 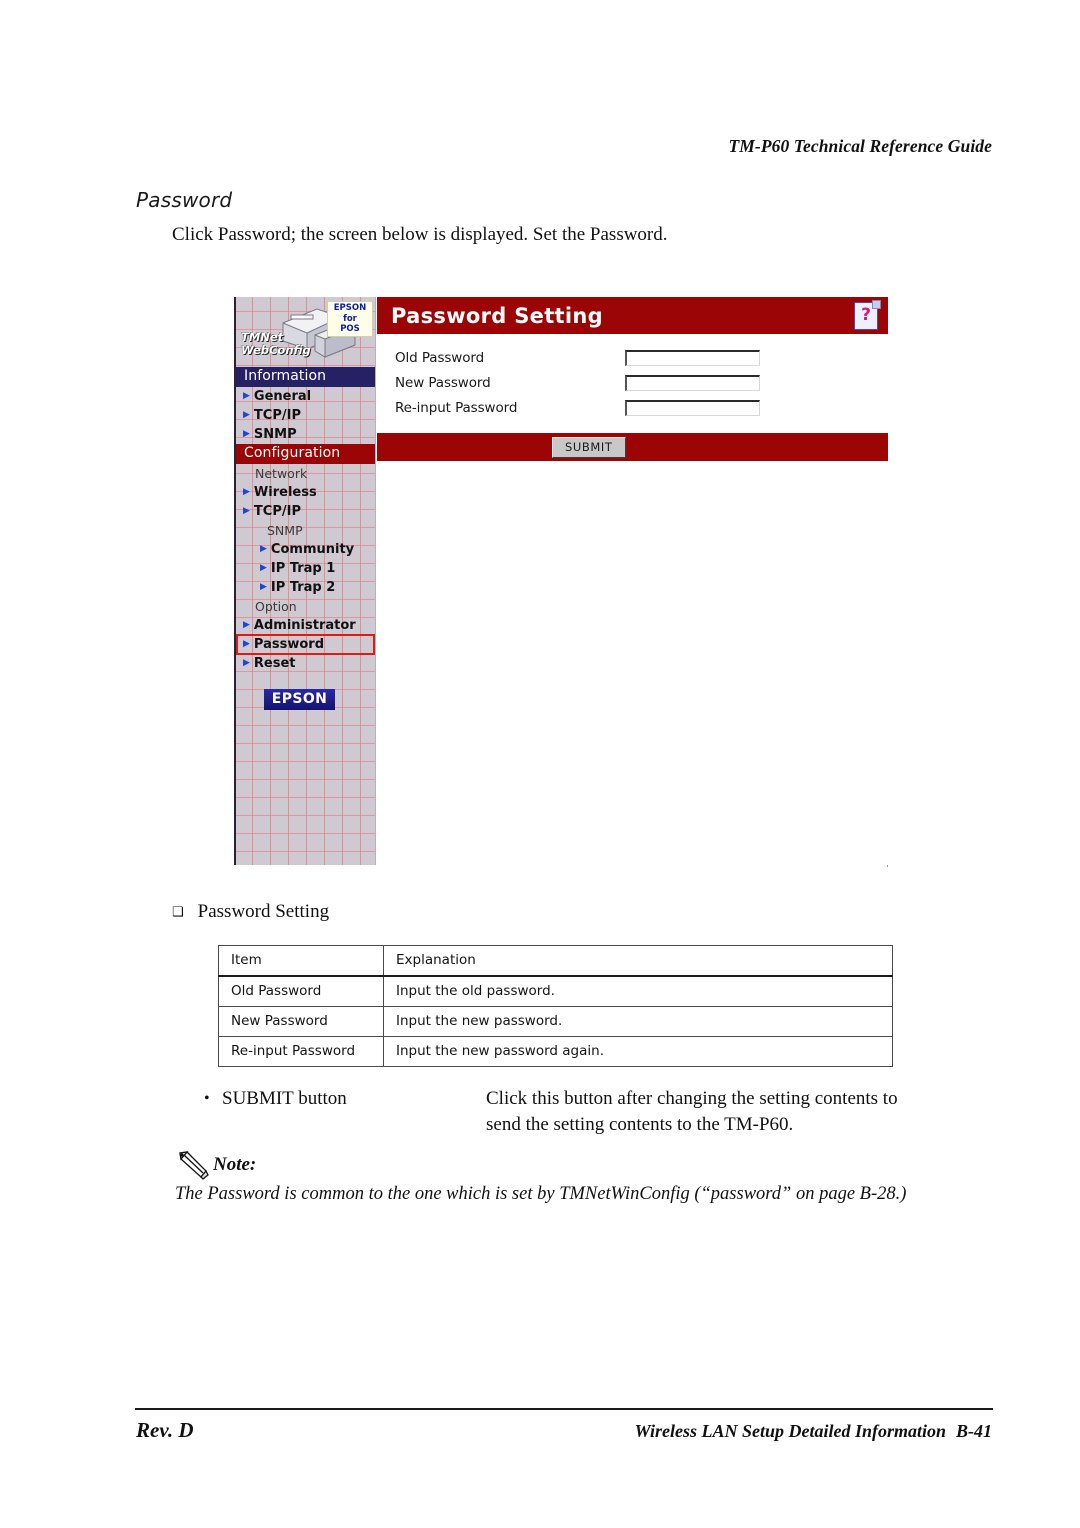 What do you see at coordinates (299, 699) in the screenshot?
I see `epson-logo: EPSON` at bounding box center [299, 699].